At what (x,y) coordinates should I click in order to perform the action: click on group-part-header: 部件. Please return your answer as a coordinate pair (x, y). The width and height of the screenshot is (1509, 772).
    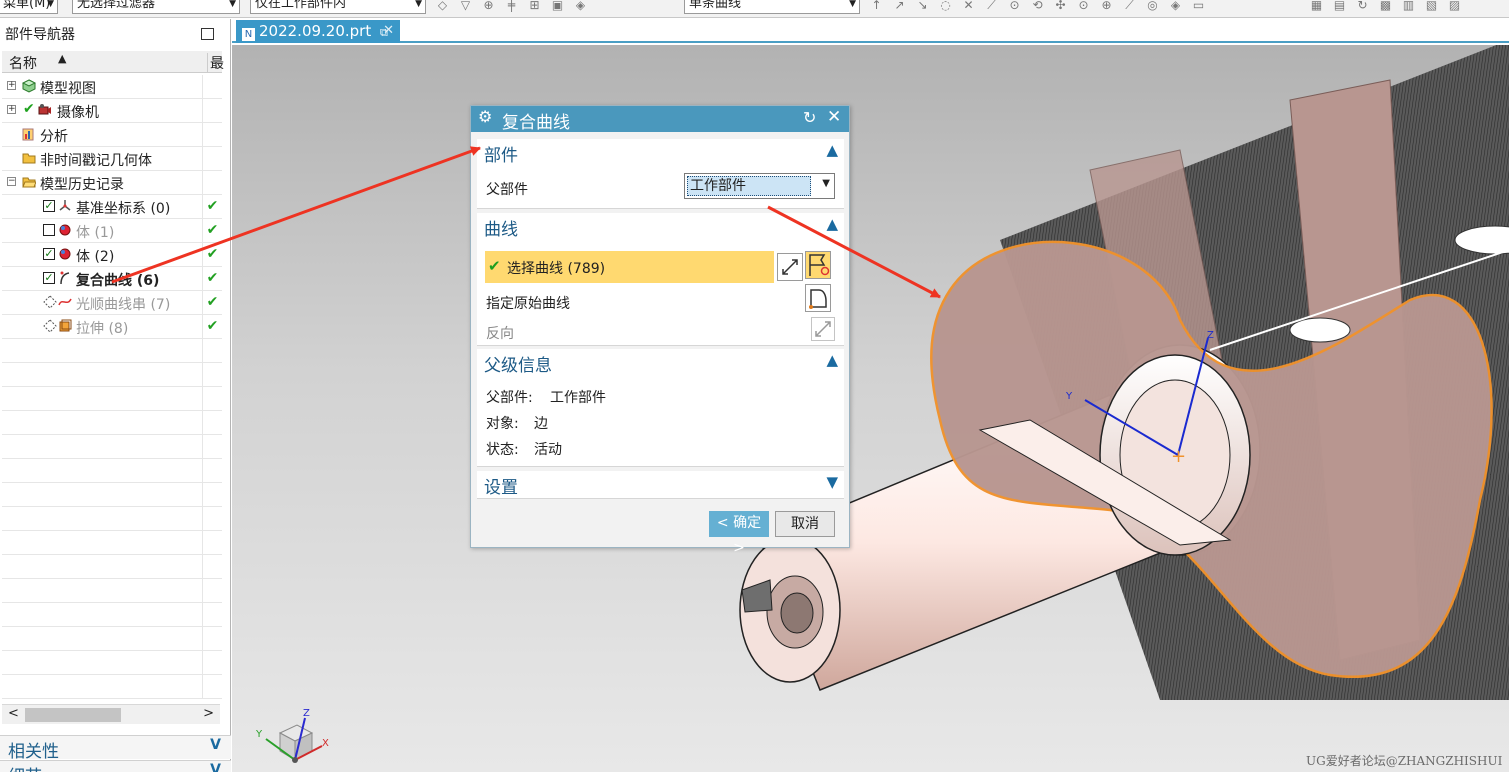
    Looking at the image, I should click on (501, 153).